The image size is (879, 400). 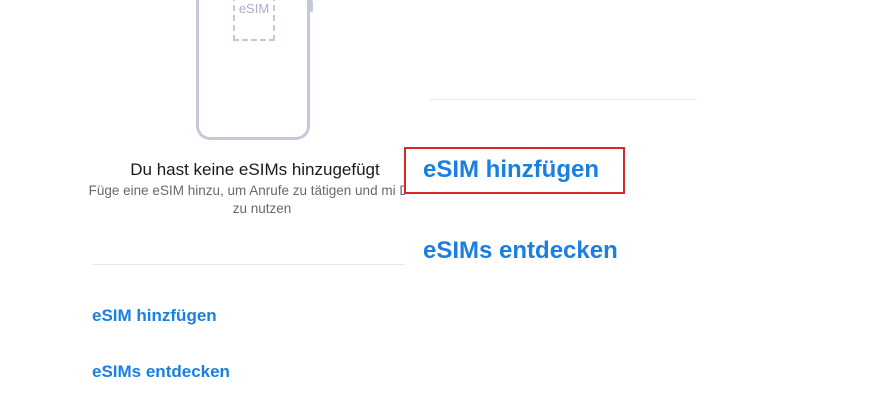 What do you see at coordinates (254, 70) in the screenshot?
I see `phone-illustration: eSIM` at bounding box center [254, 70].